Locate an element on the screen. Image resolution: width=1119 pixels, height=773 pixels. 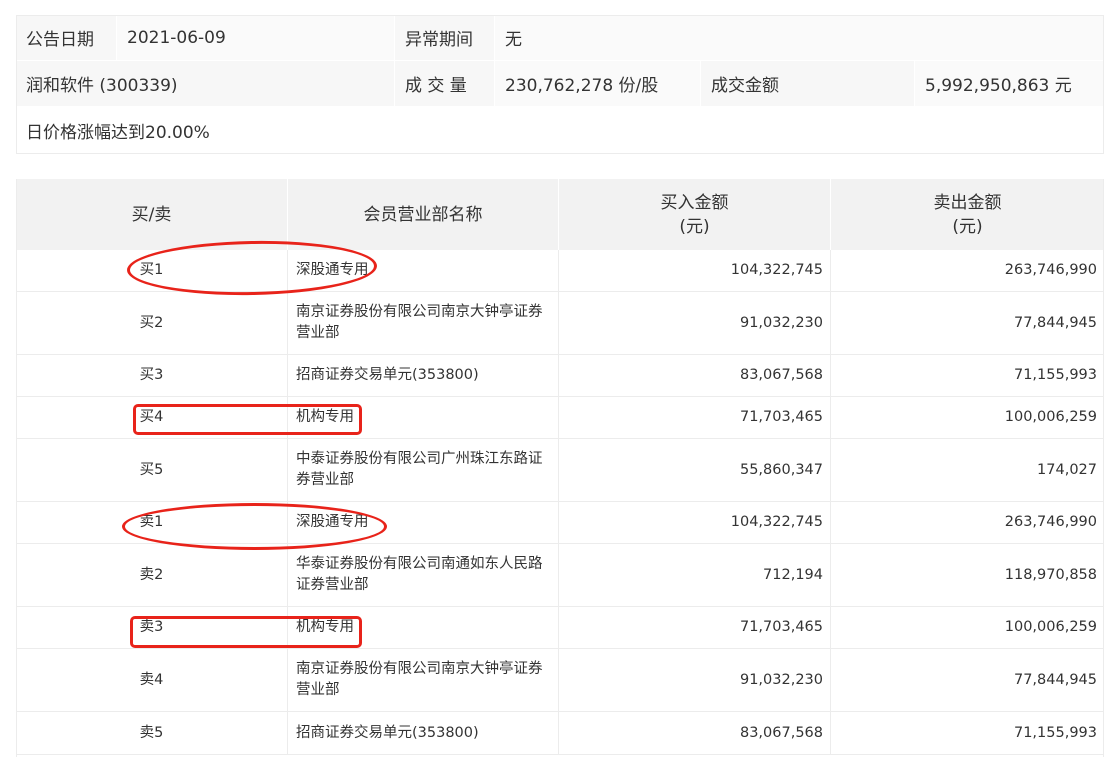
row-side: 卖2 is located at coordinates (152, 575).